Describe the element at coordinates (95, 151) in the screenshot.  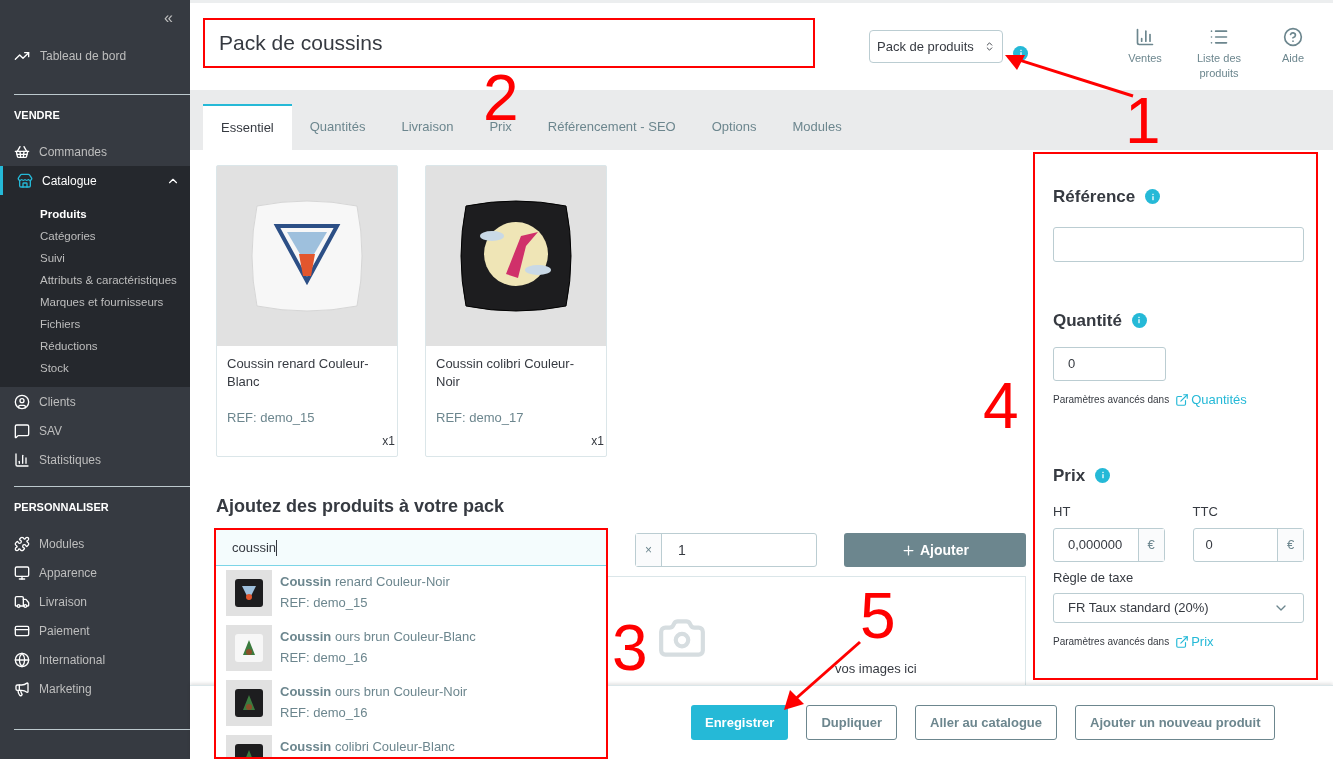
I see `sidebar-item: Commandes` at that location.